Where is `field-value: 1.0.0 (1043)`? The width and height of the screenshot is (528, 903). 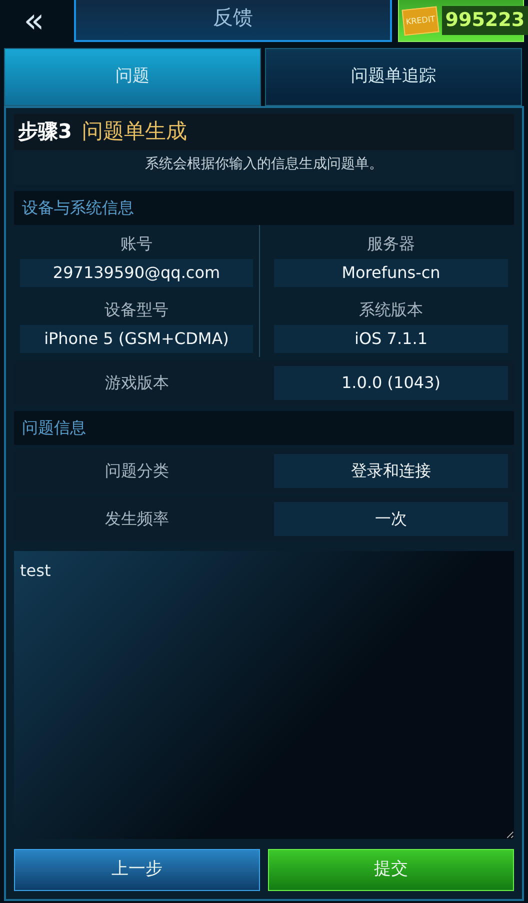 field-value: 1.0.0 (1043) is located at coordinates (391, 383).